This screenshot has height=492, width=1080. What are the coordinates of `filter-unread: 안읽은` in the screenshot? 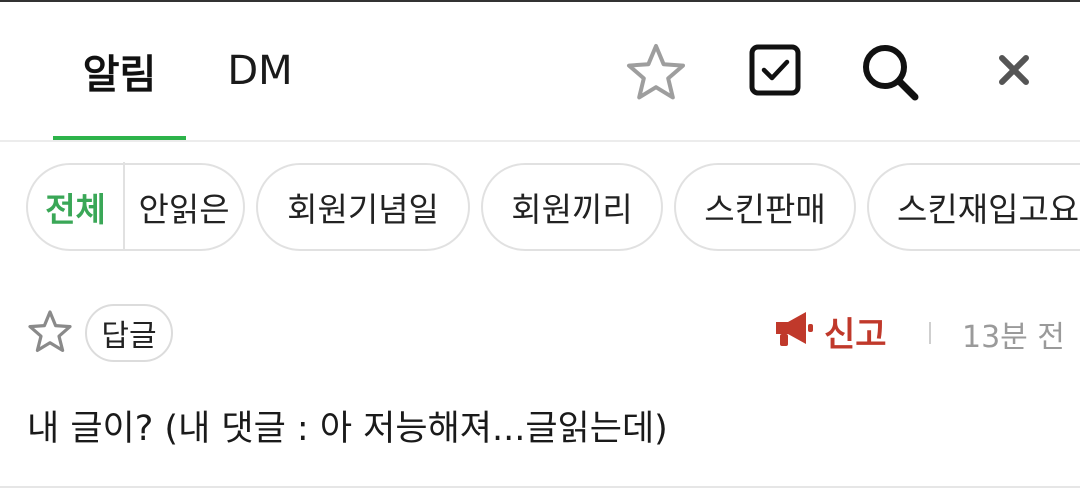 It's located at (184, 207).